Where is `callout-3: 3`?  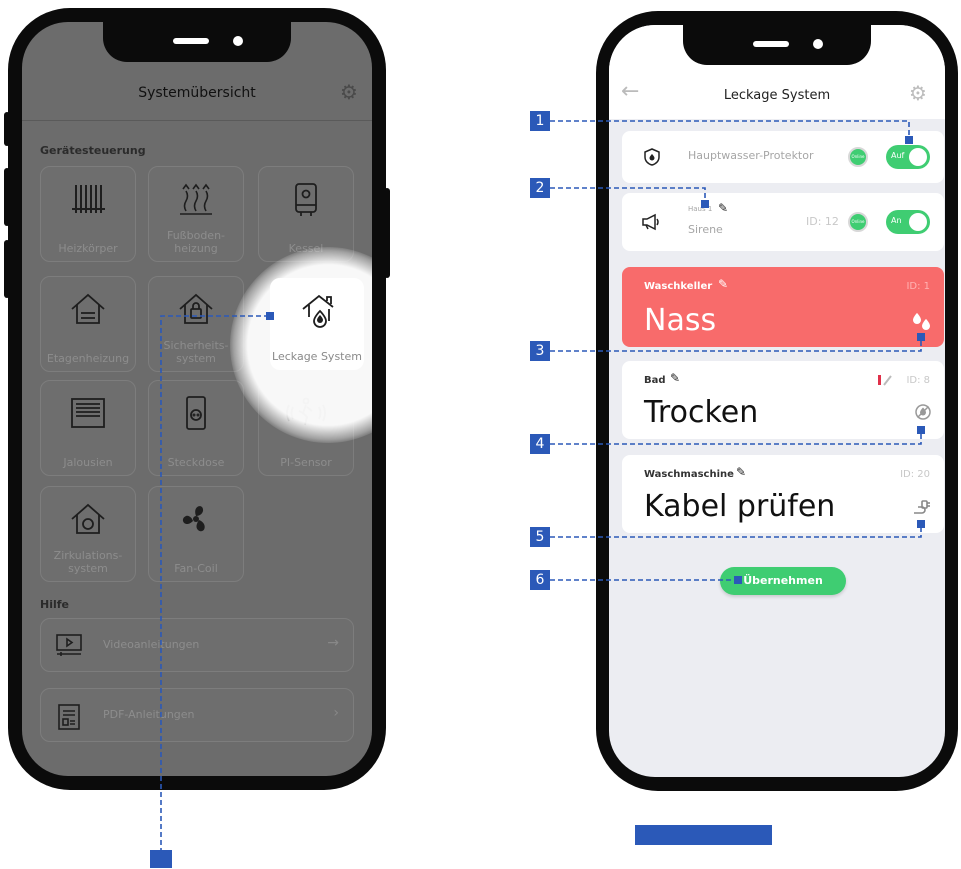 callout-3: 3 is located at coordinates (540, 351).